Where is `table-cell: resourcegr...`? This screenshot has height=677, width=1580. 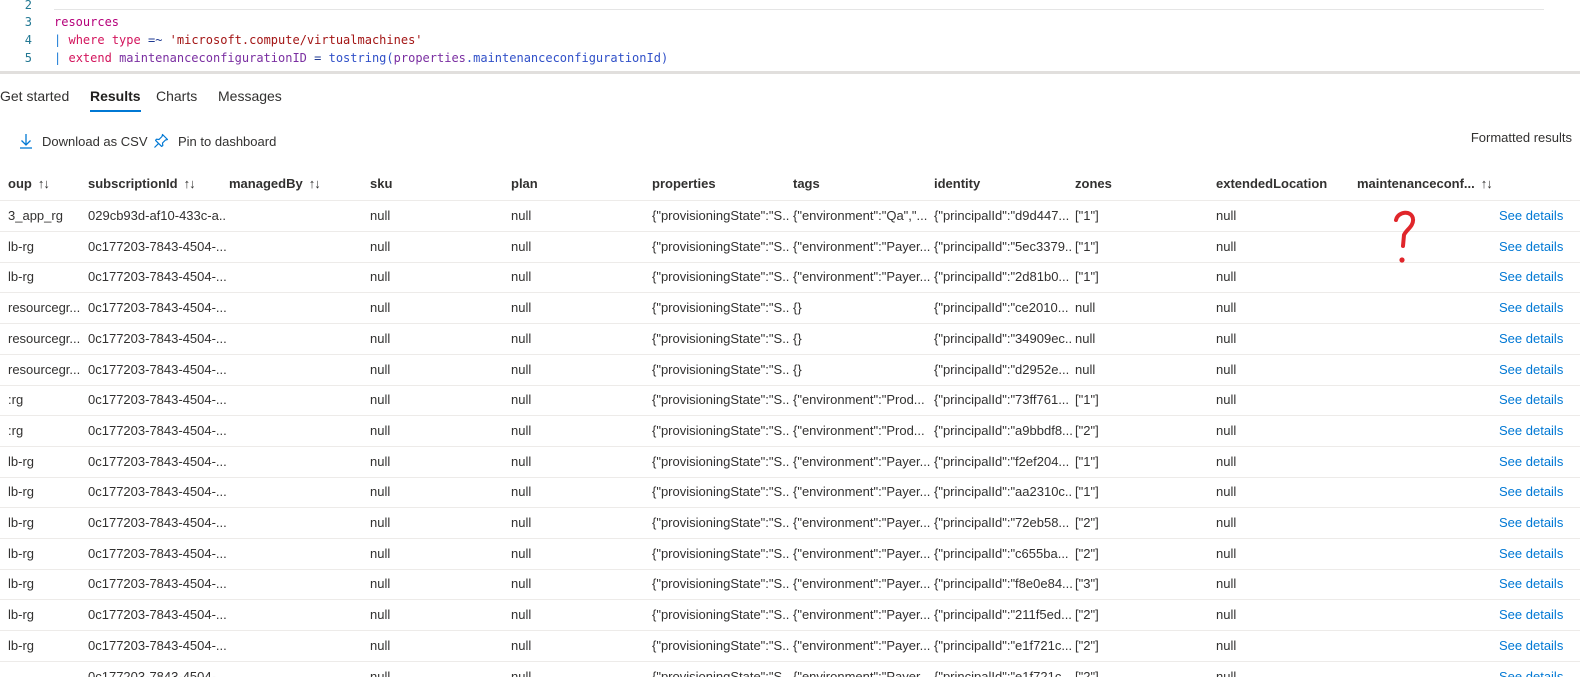
table-cell: resourcegr... is located at coordinates (44, 338).